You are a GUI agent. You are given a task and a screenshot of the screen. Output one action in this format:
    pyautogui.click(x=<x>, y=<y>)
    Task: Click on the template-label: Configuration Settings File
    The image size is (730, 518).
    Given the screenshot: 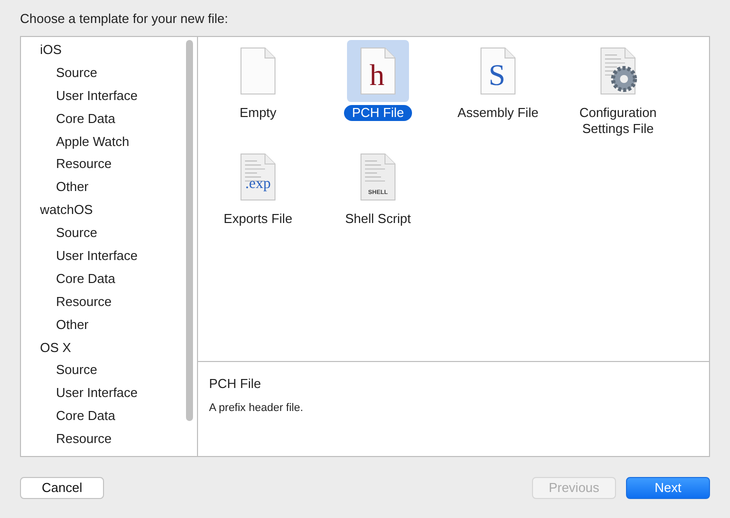 What is the action you would take?
    pyautogui.click(x=618, y=121)
    